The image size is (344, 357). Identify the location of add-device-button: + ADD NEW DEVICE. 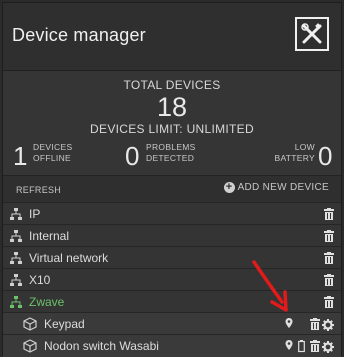
(276, 187).